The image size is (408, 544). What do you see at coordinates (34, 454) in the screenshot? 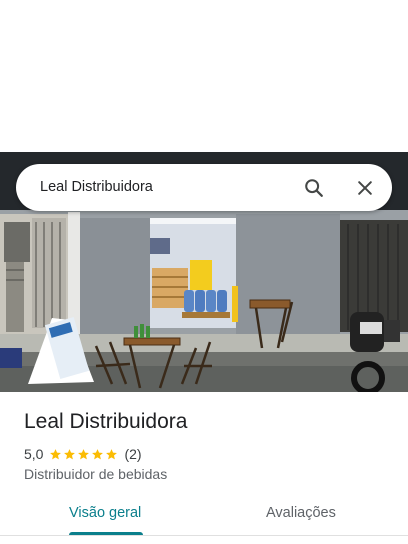
I see `rating-value: 5,0` at bounding box center [34, 454].